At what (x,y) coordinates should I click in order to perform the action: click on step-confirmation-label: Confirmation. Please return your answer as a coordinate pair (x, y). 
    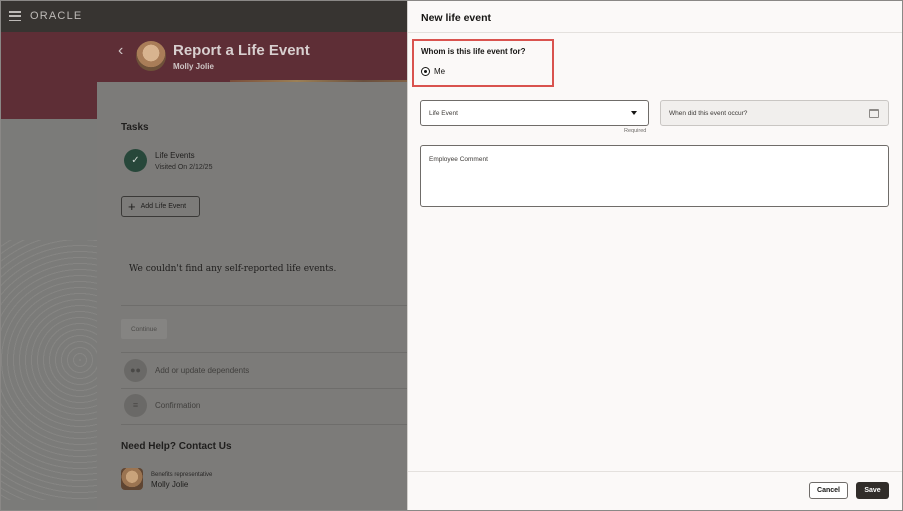
    Looking at the image, I should click on (178, 405).